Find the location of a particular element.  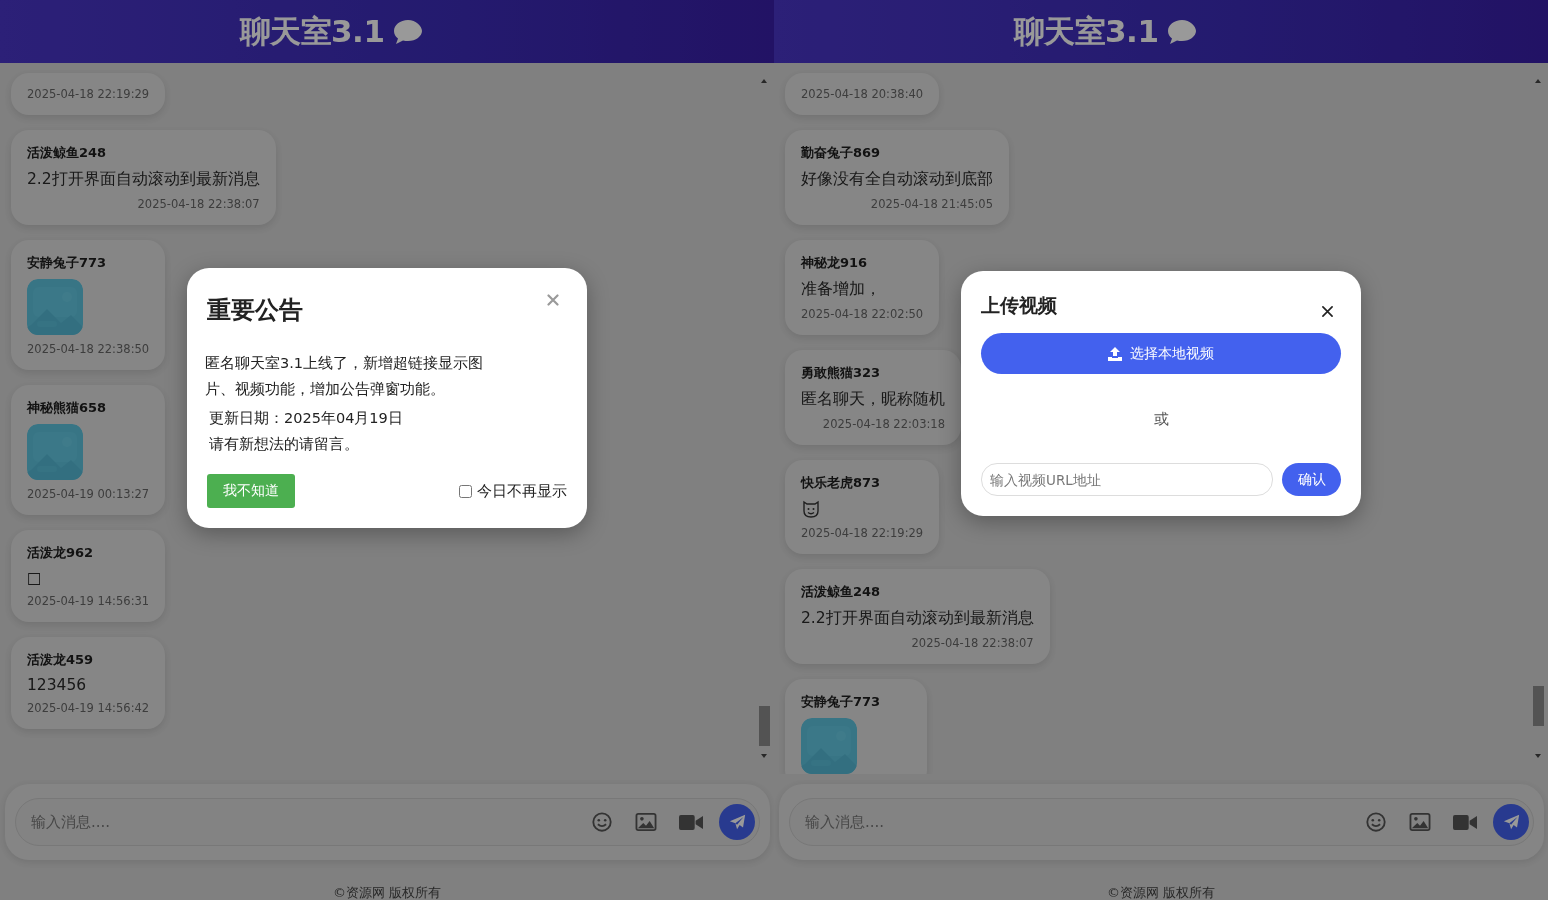

sender-name: 勇敢熊猫323 is located at coordinates (841, 373).